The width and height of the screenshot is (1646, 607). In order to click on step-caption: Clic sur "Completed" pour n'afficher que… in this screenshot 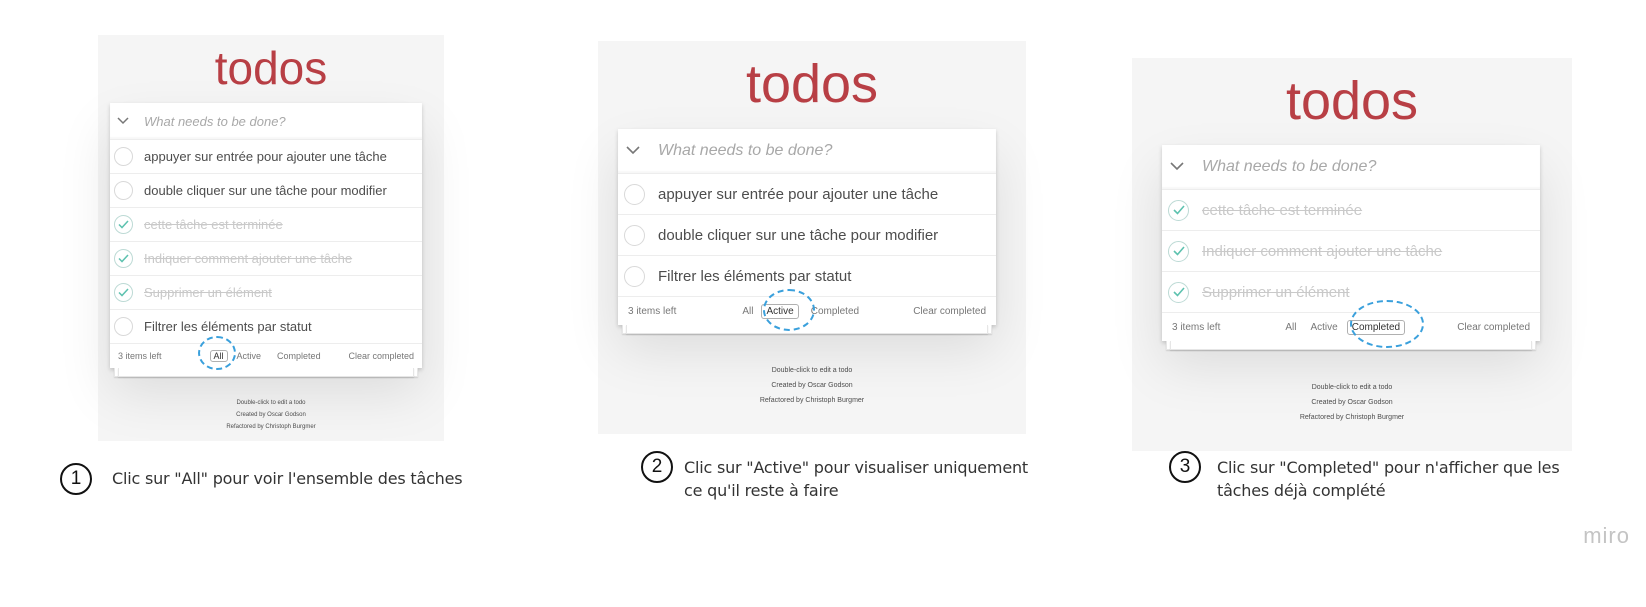, I will do `click(1388, 479)`.